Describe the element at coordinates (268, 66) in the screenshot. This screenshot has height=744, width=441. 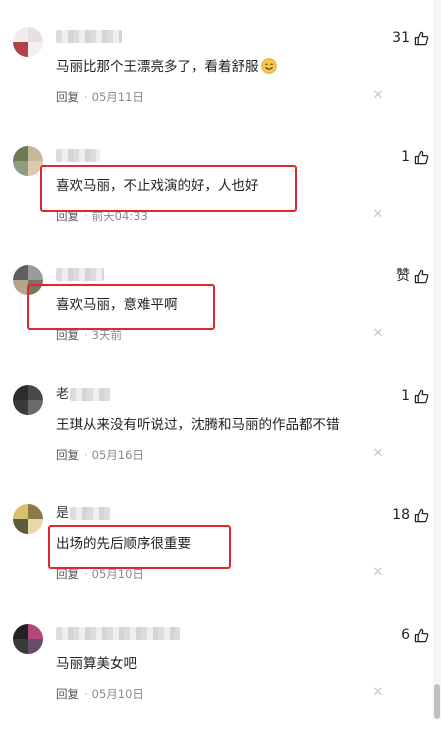
I see `smile-emoji-icon` at that location.